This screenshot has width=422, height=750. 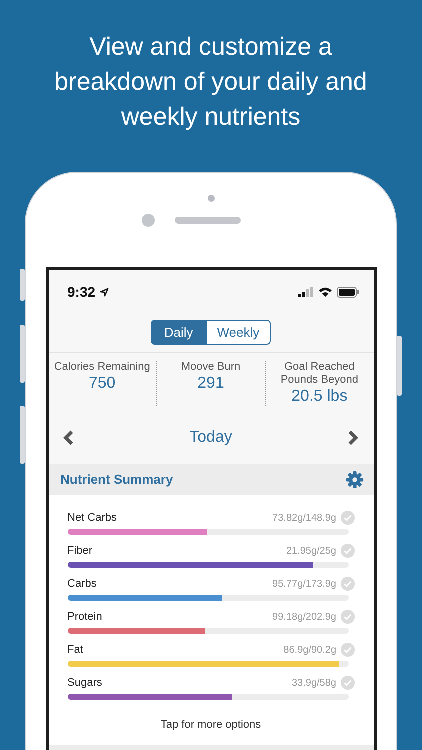 I want to click on camera-icon, so click(x=148, y=220).